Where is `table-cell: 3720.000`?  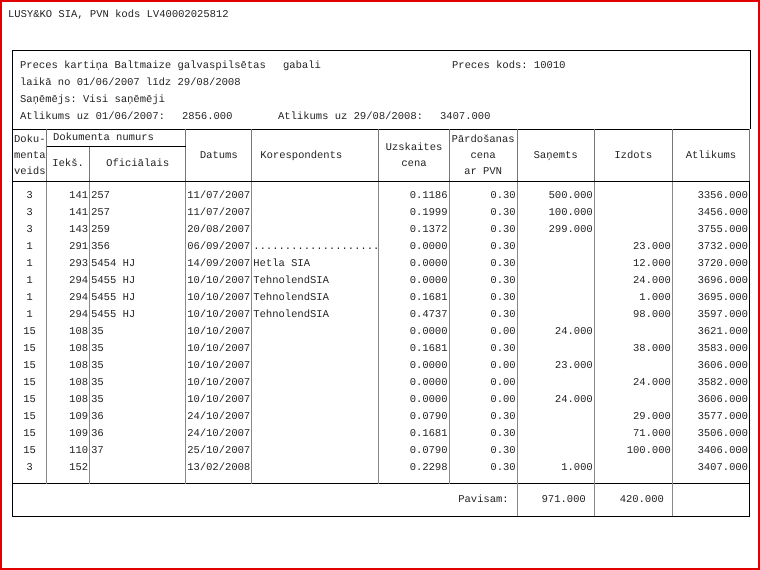
table-cell: 3720.000 is located at coordinates (711, 264).